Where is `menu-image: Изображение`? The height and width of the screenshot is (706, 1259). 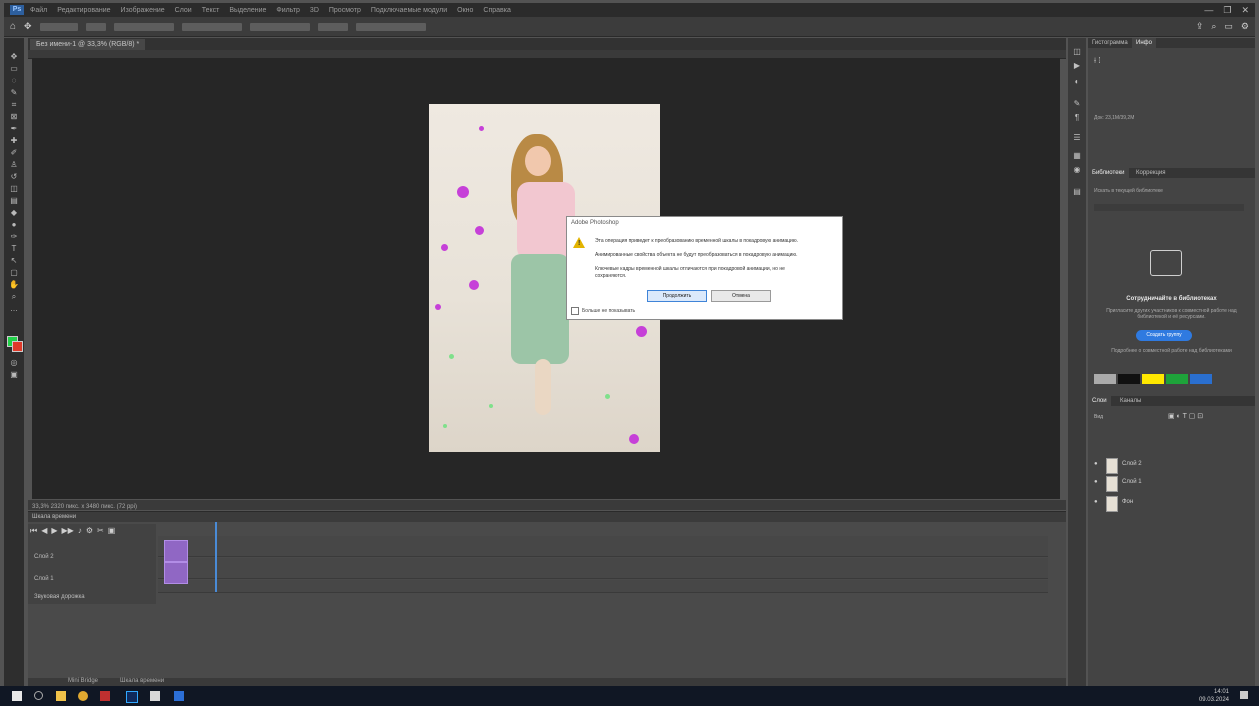 menu-image: Изображение is located at coordinates (143, 10).